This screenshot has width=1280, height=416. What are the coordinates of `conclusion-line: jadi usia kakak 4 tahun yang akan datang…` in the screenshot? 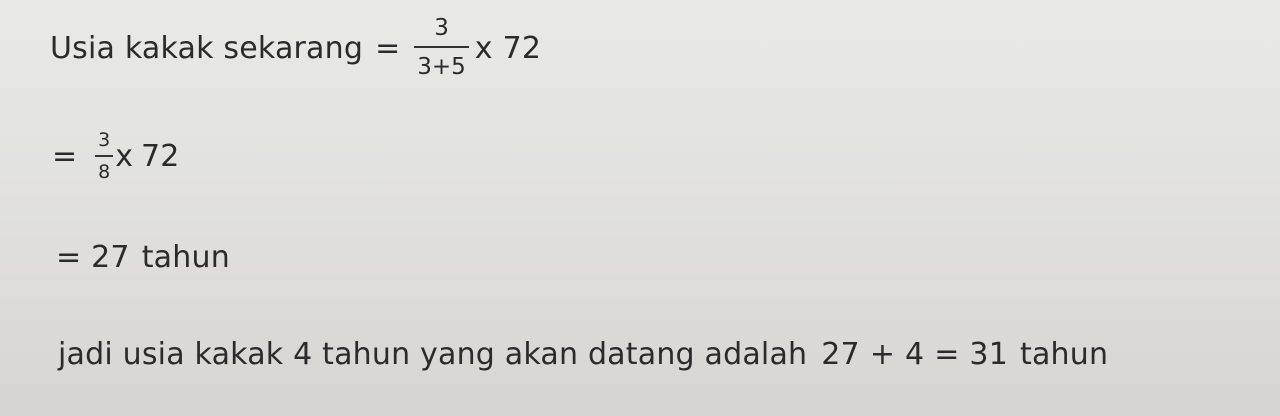 It's located at (583, 354).